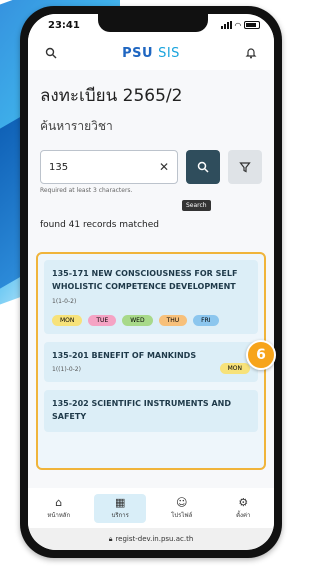 Image resolution: width=320 pixels, height=566 pixels. I want to click on status-time: 23:41, so click(64, 25).